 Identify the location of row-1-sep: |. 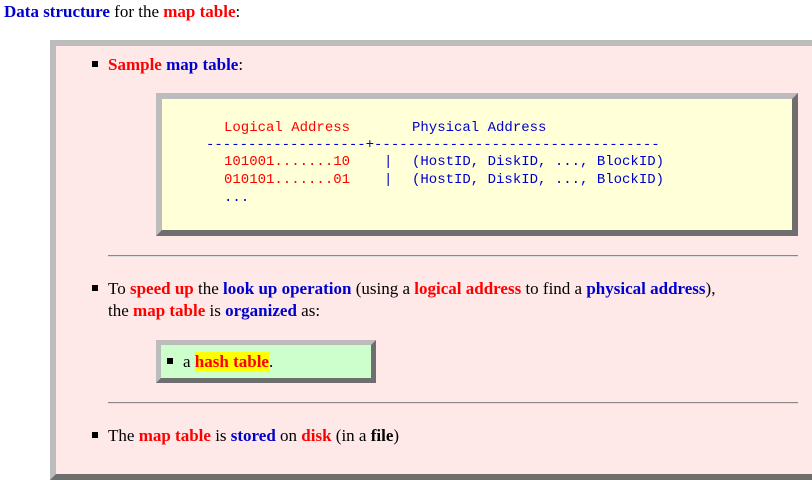
(388, 162).